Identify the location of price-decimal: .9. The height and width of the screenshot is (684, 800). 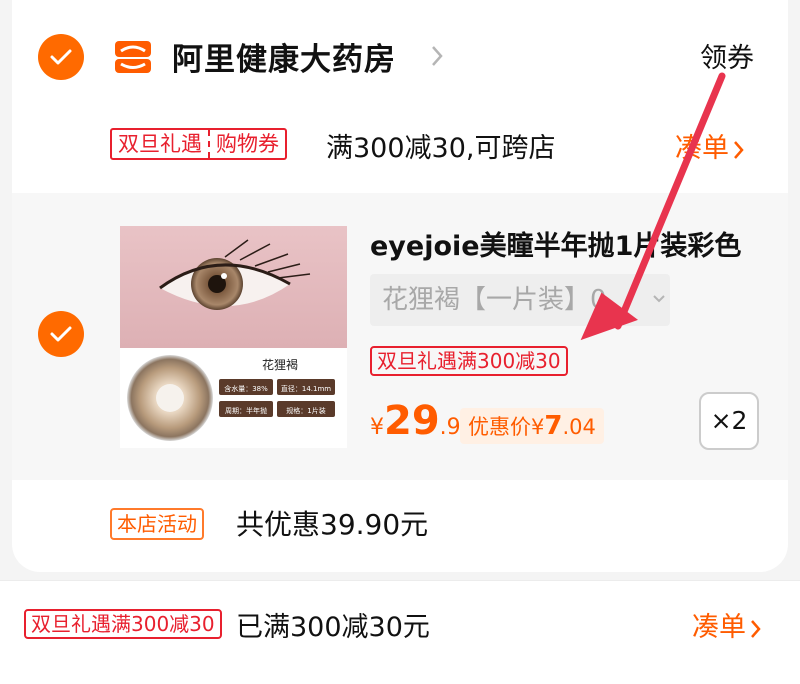
(450, 427).